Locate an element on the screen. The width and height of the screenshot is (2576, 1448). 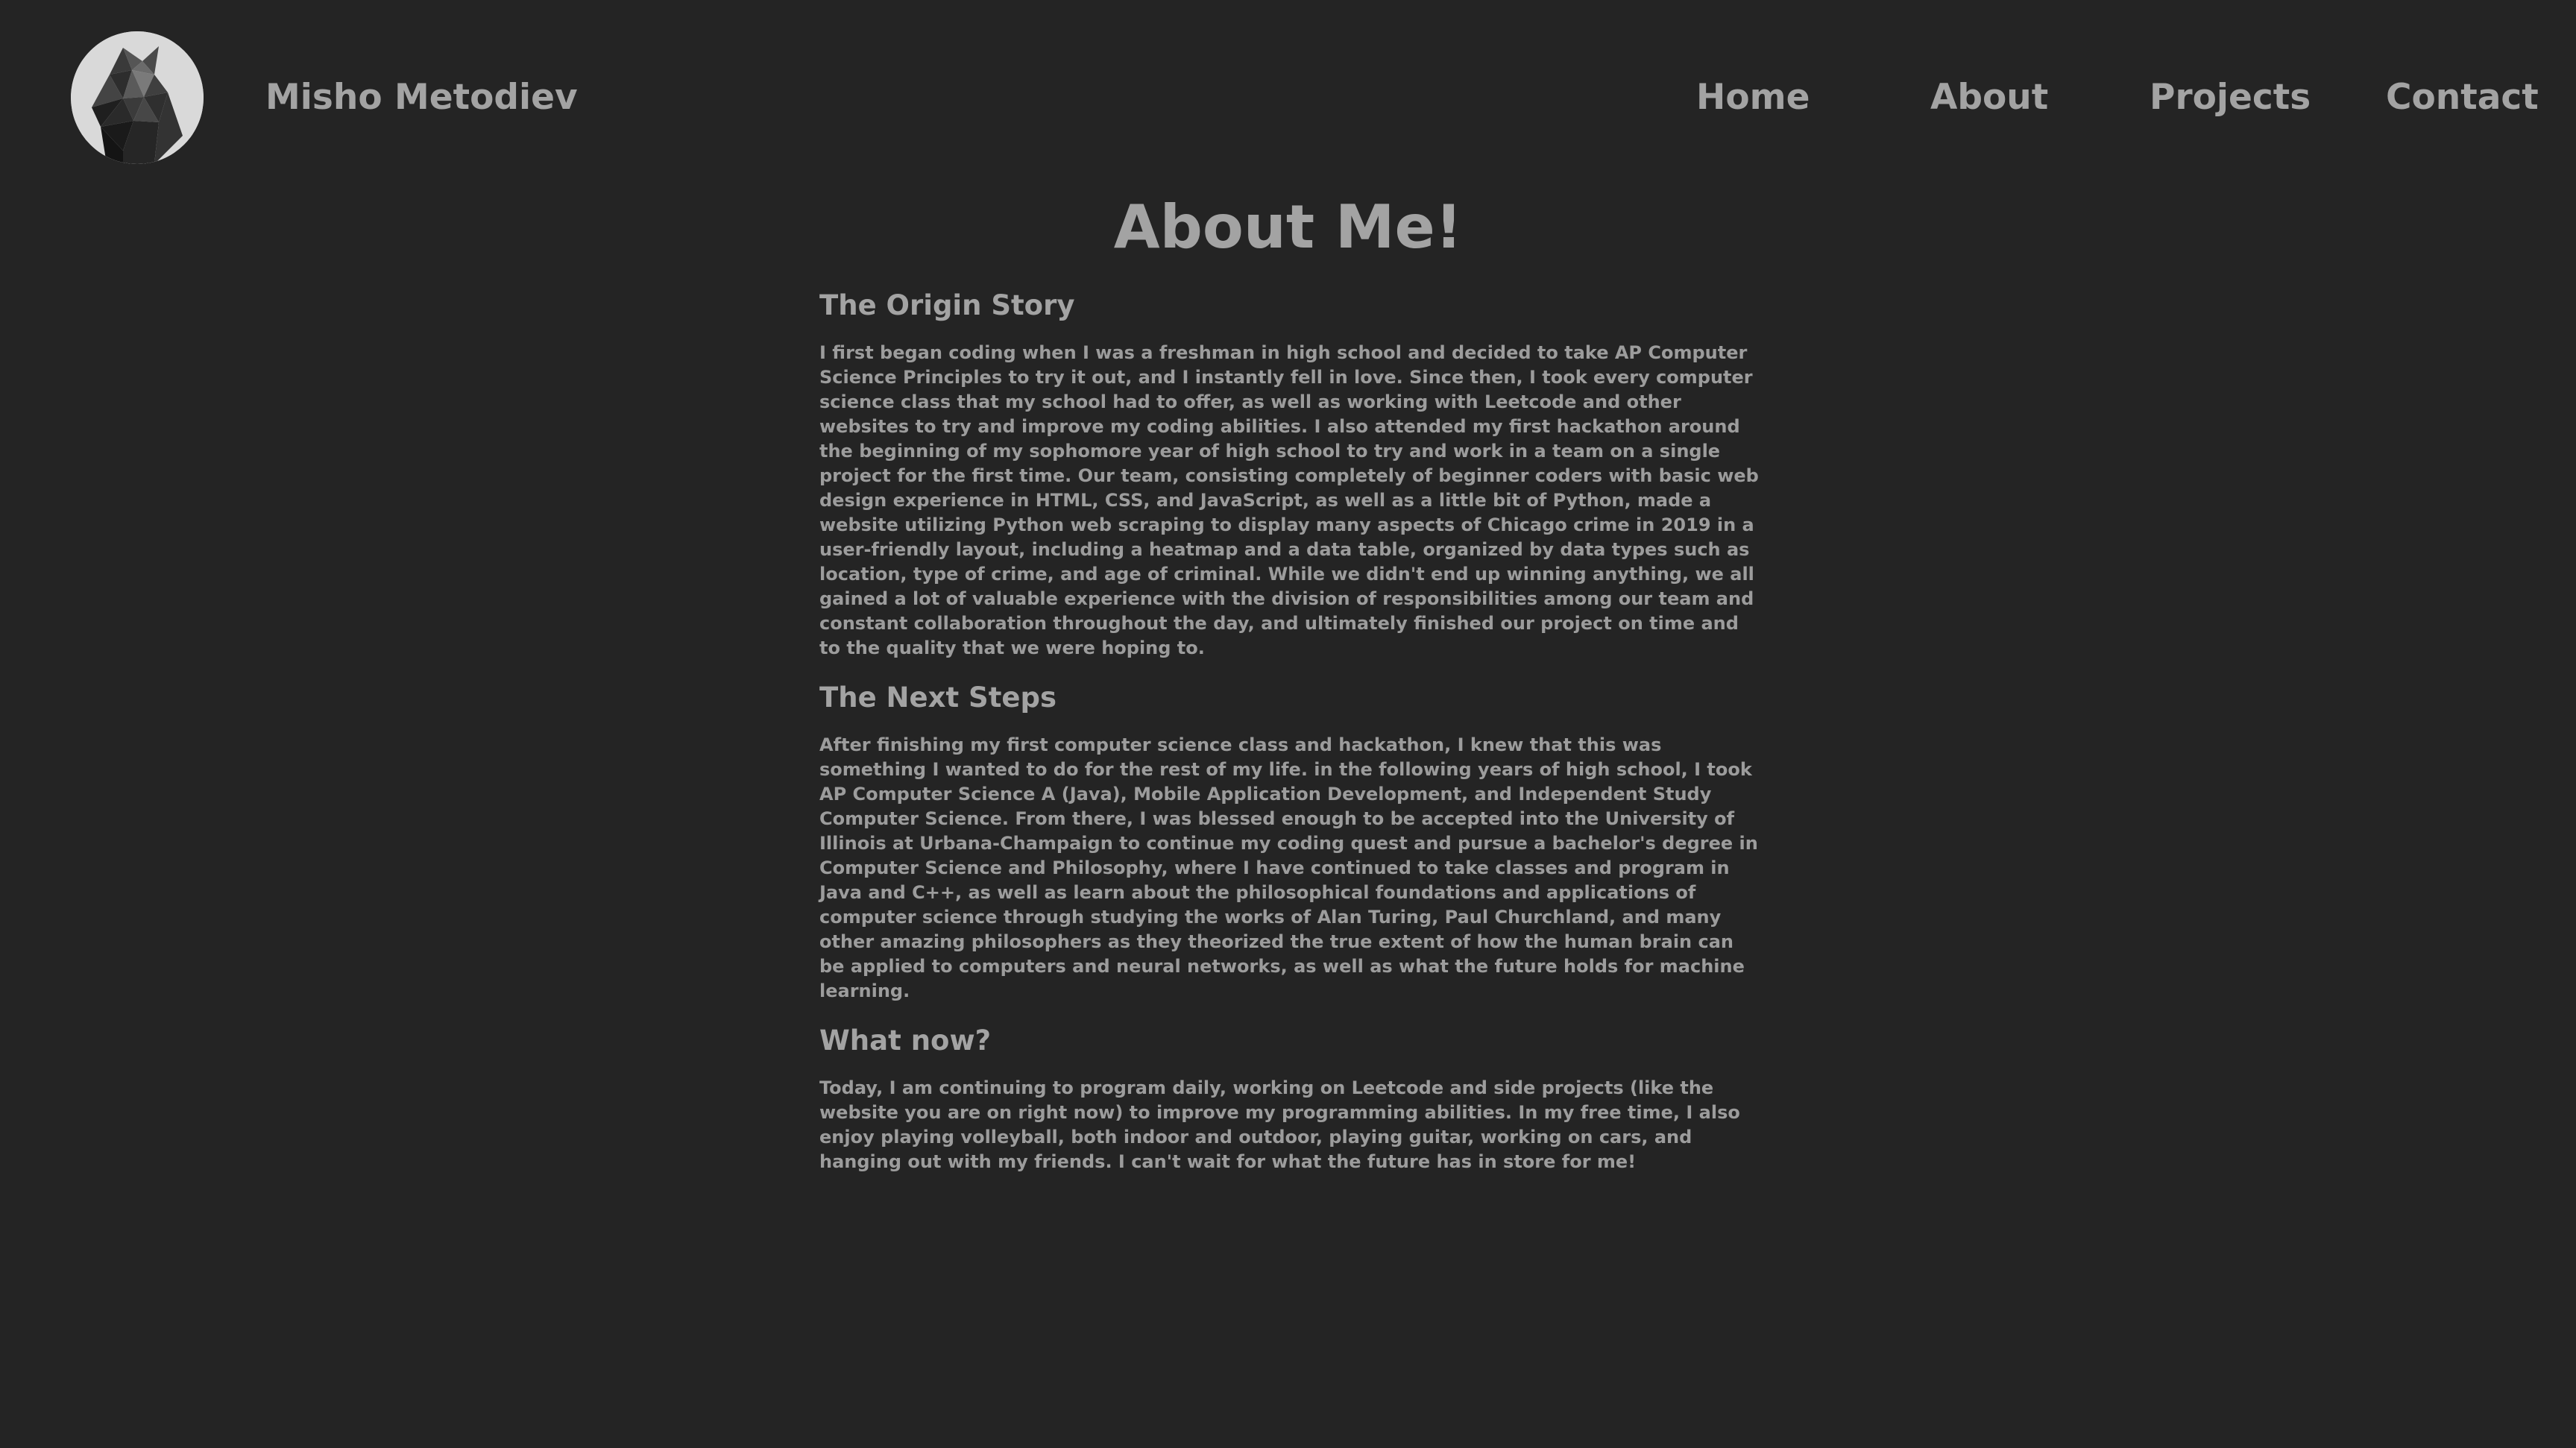
wolf-logo-icon is located at coordinates (137, 97).